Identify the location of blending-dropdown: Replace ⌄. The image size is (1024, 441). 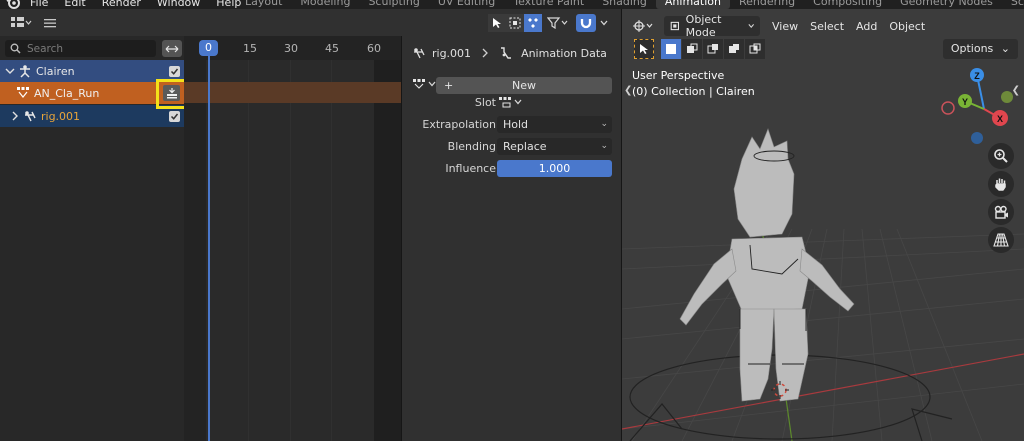
(554, 146).